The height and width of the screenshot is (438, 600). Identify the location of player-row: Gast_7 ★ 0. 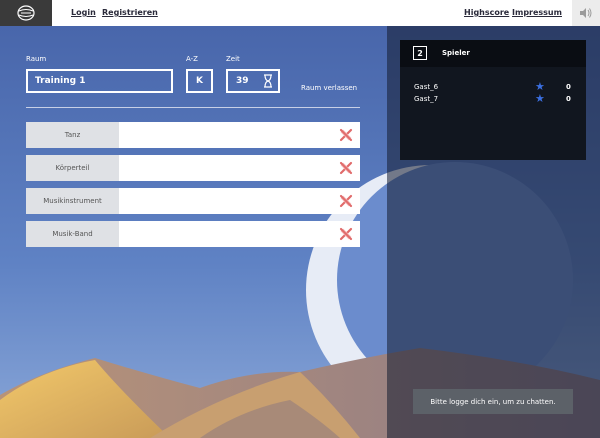
(493, 99).